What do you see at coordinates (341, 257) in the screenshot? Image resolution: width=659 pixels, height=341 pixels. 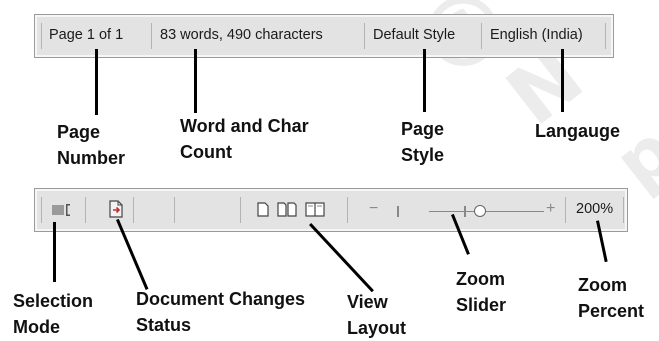 I see `pointer-view-layout` at bounding box center [341, 257].